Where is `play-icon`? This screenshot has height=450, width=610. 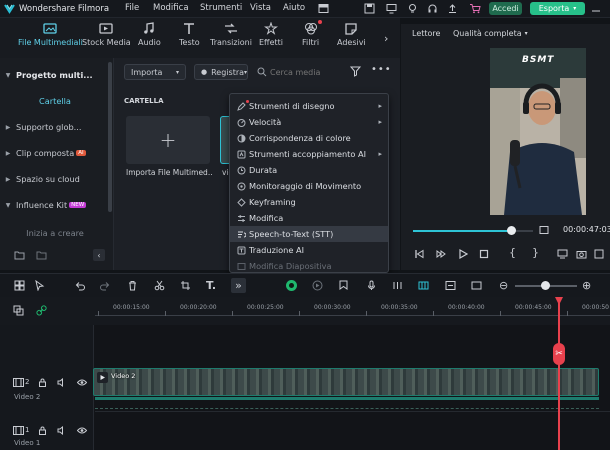
play-icon is located at coordinates (463, 254).